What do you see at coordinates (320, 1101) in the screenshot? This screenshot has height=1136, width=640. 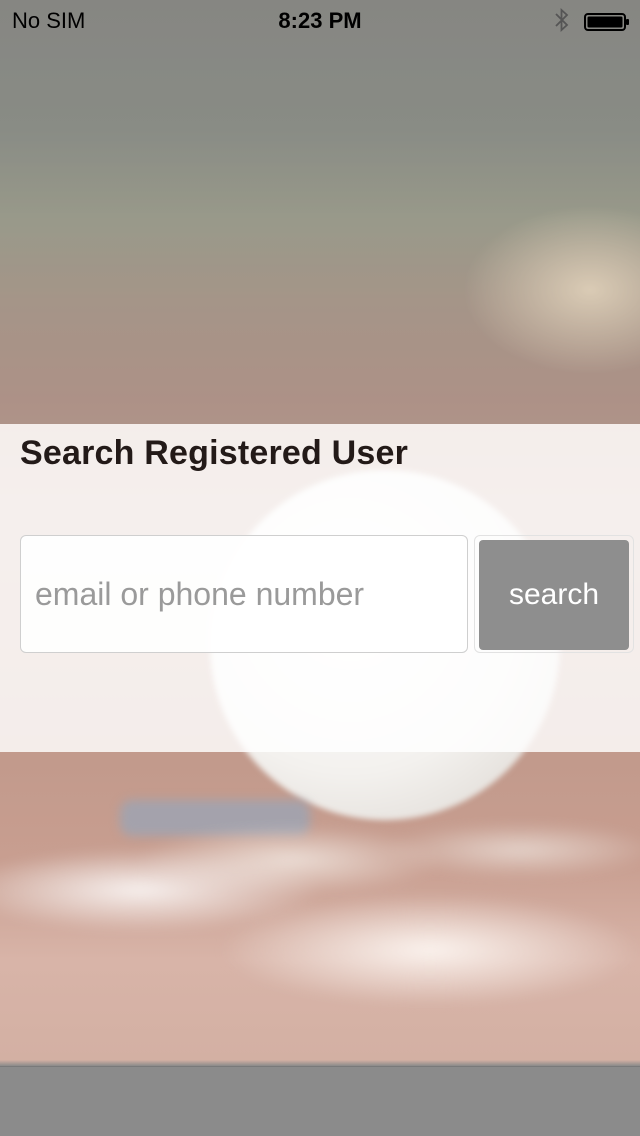 I see `bottom-bar` at bounding box center [320, 1101].